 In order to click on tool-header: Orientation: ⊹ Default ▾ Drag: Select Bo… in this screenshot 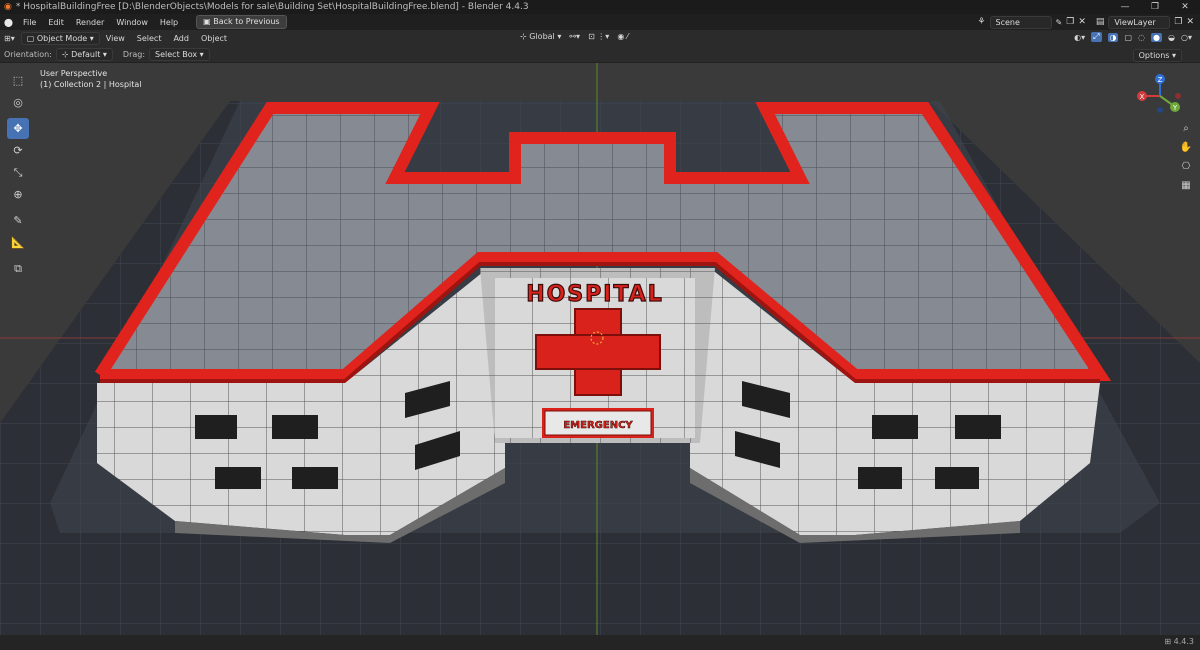, I will do `click(600, 55)`.